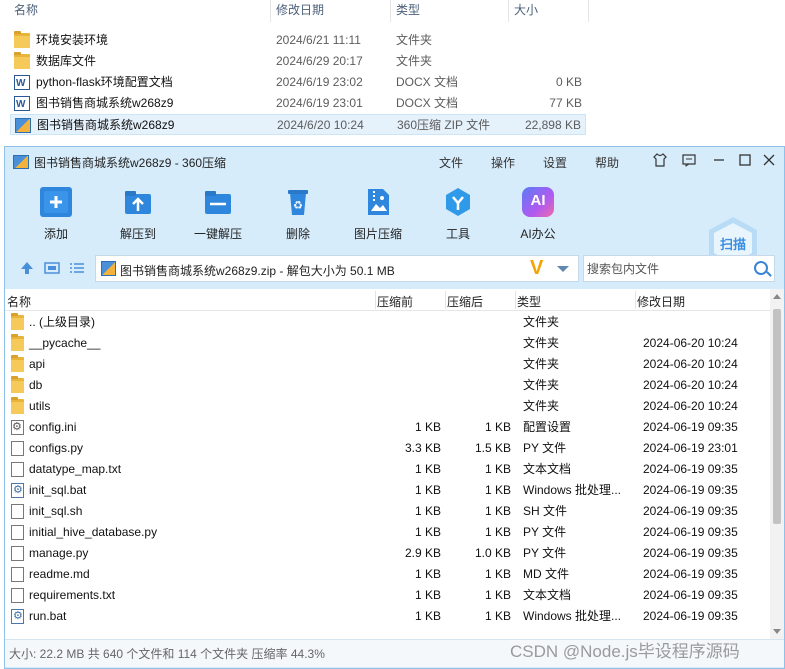  I want to click on col-date: 修改日期, so click(661, 301).